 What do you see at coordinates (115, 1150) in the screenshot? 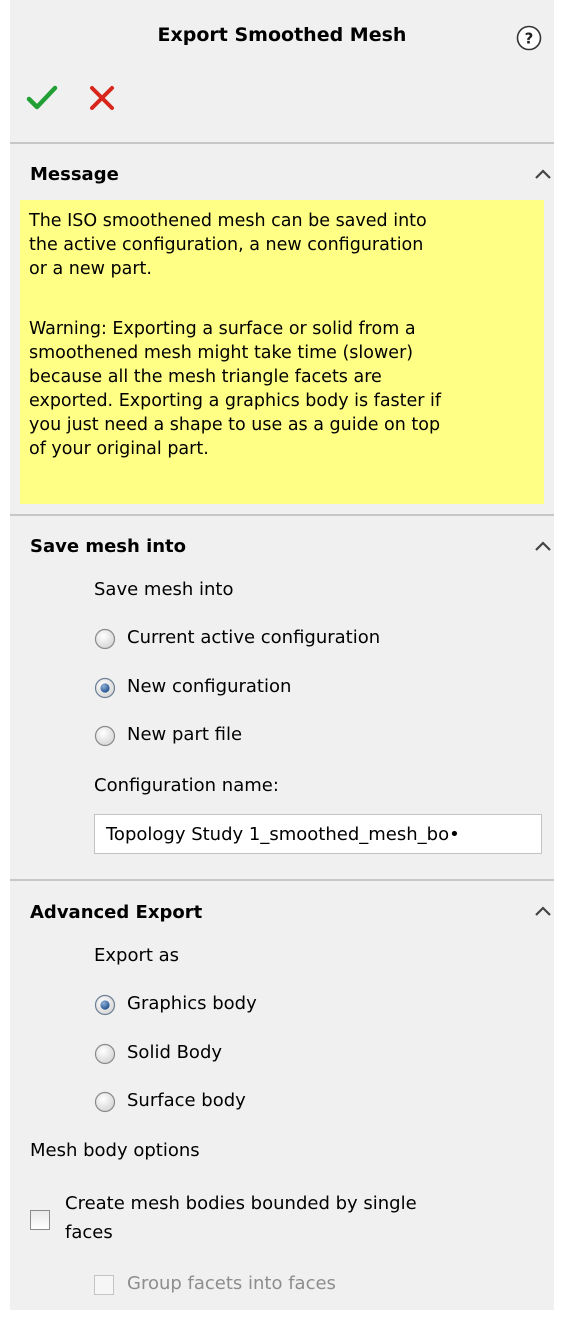
I see `mesh-body-options-label: Mesh body options` at bounding box center [115, 1150].